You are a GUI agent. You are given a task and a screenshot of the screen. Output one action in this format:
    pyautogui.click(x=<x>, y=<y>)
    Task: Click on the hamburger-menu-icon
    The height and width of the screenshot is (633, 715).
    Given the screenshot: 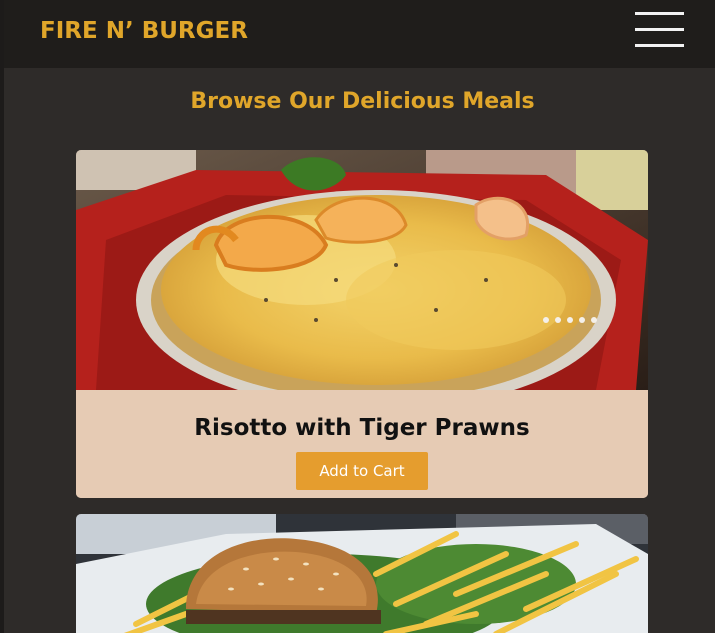 What is the action you would take?
    pyautogui.click(x=659, y=29)
    